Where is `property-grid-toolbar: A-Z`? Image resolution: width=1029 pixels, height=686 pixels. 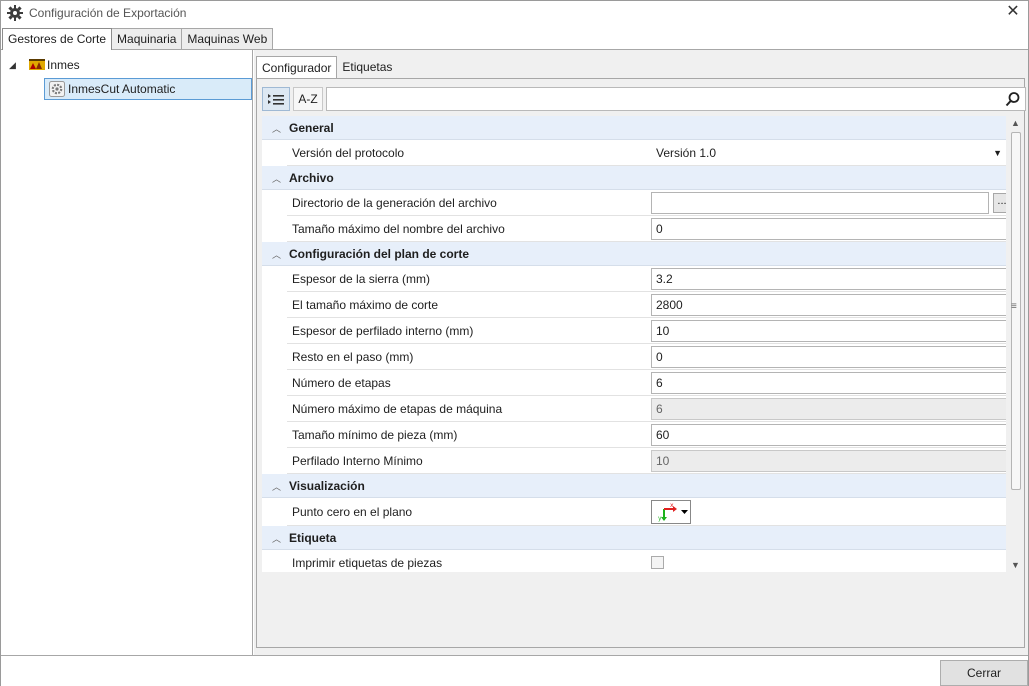 property-grid-toolbar: A-Z is located at coordinates (644, 99).